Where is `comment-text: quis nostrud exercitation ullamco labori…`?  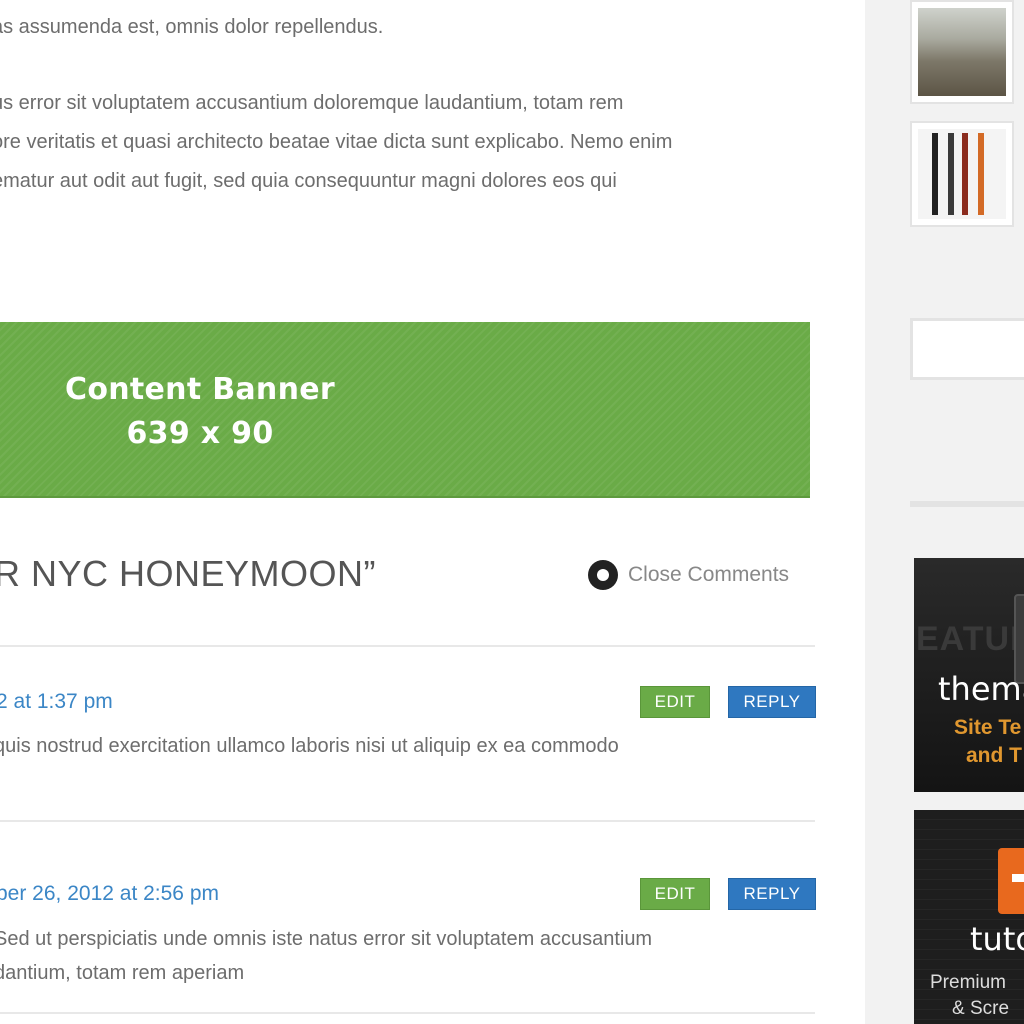 comment-text: quis nostrud exercitation ullamco labori… is located at coordinates (309, 746).